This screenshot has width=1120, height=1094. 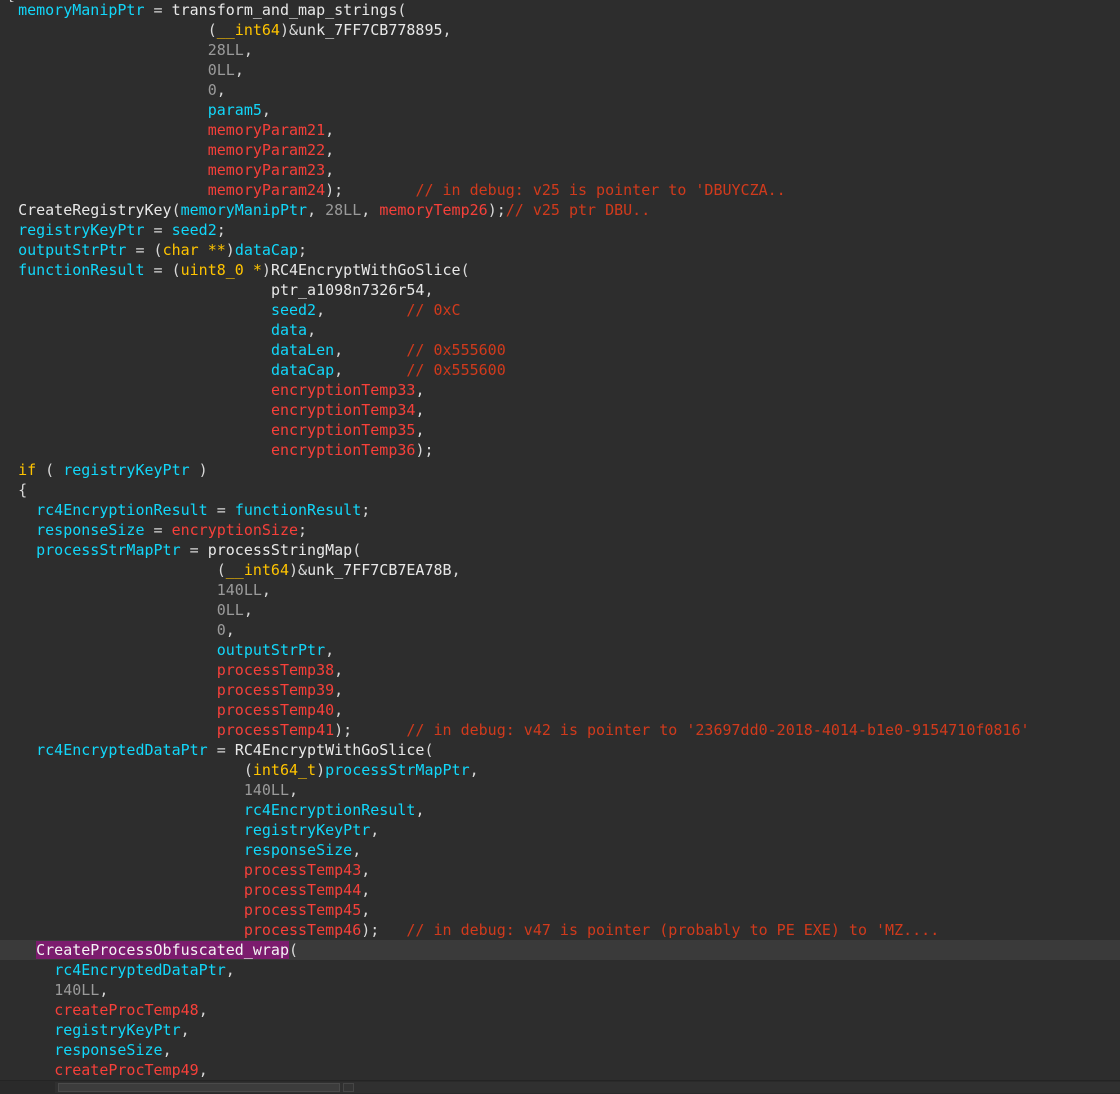 I want to click on code-line: encryptionTemp35,, so click(x=560, y=430).